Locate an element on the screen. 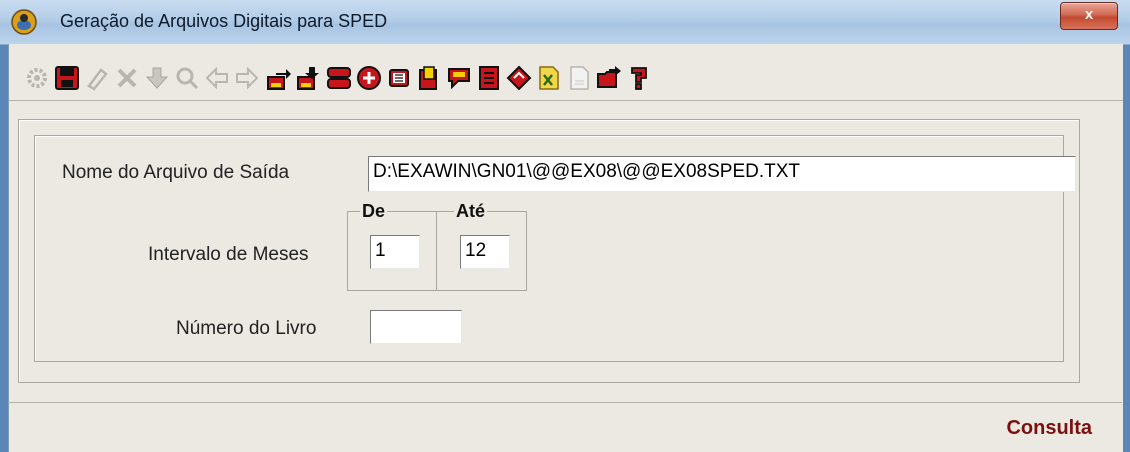 The image size is (1130, 452). help-icon is located at coordinates (639, 78).